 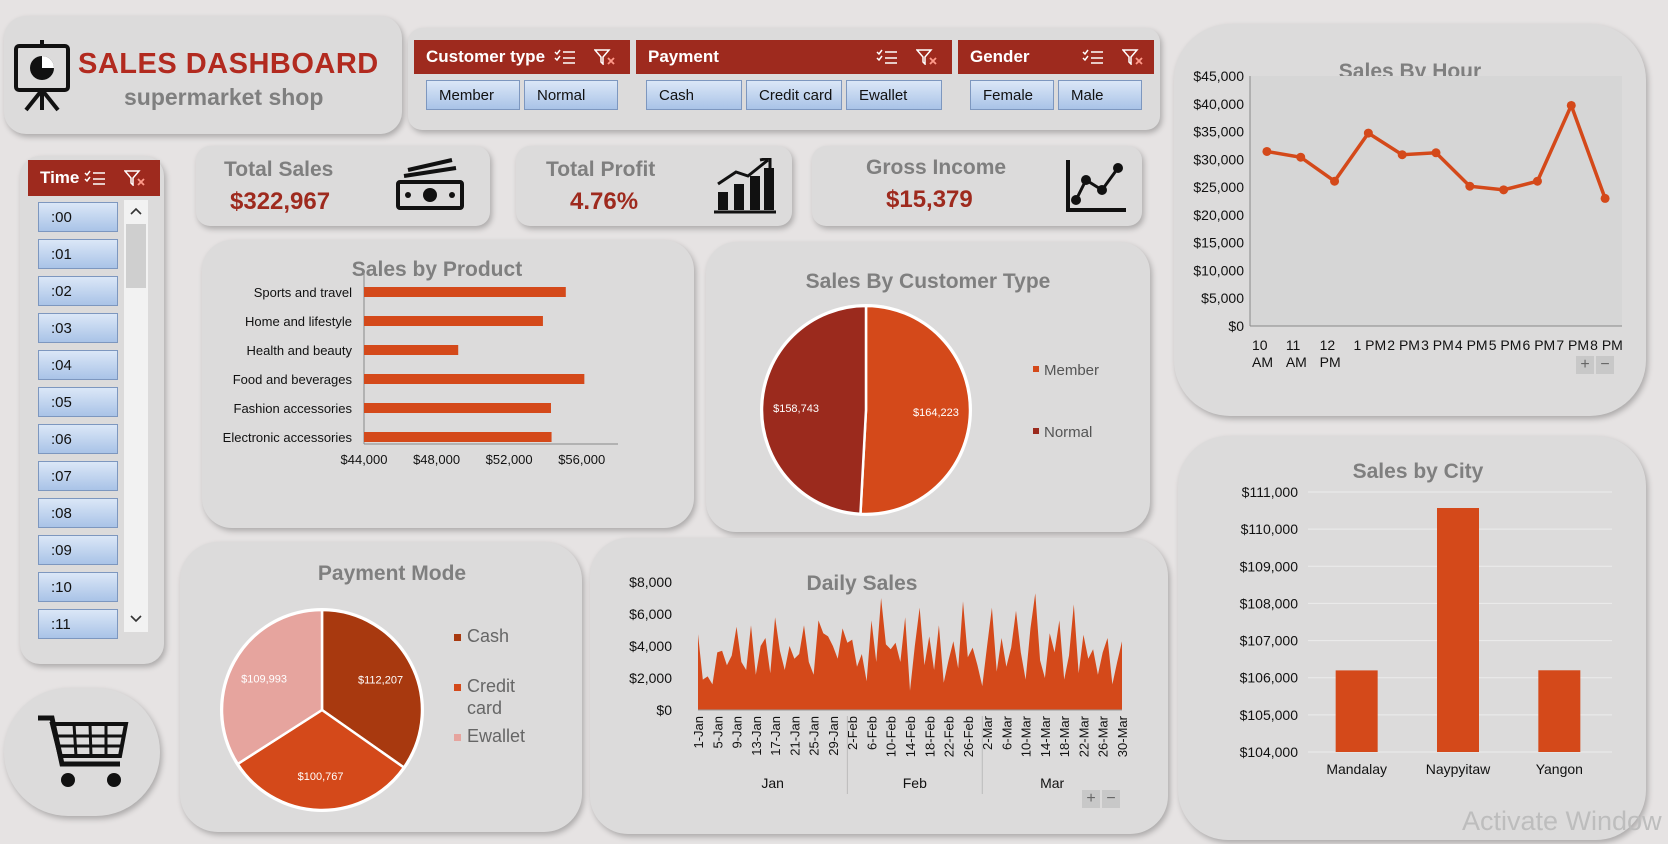 What do you see at coordinates (894, 95) in the screenshot?
I see `slicer-item-ewallet: Ewallet` at bounding box center [894, 95].